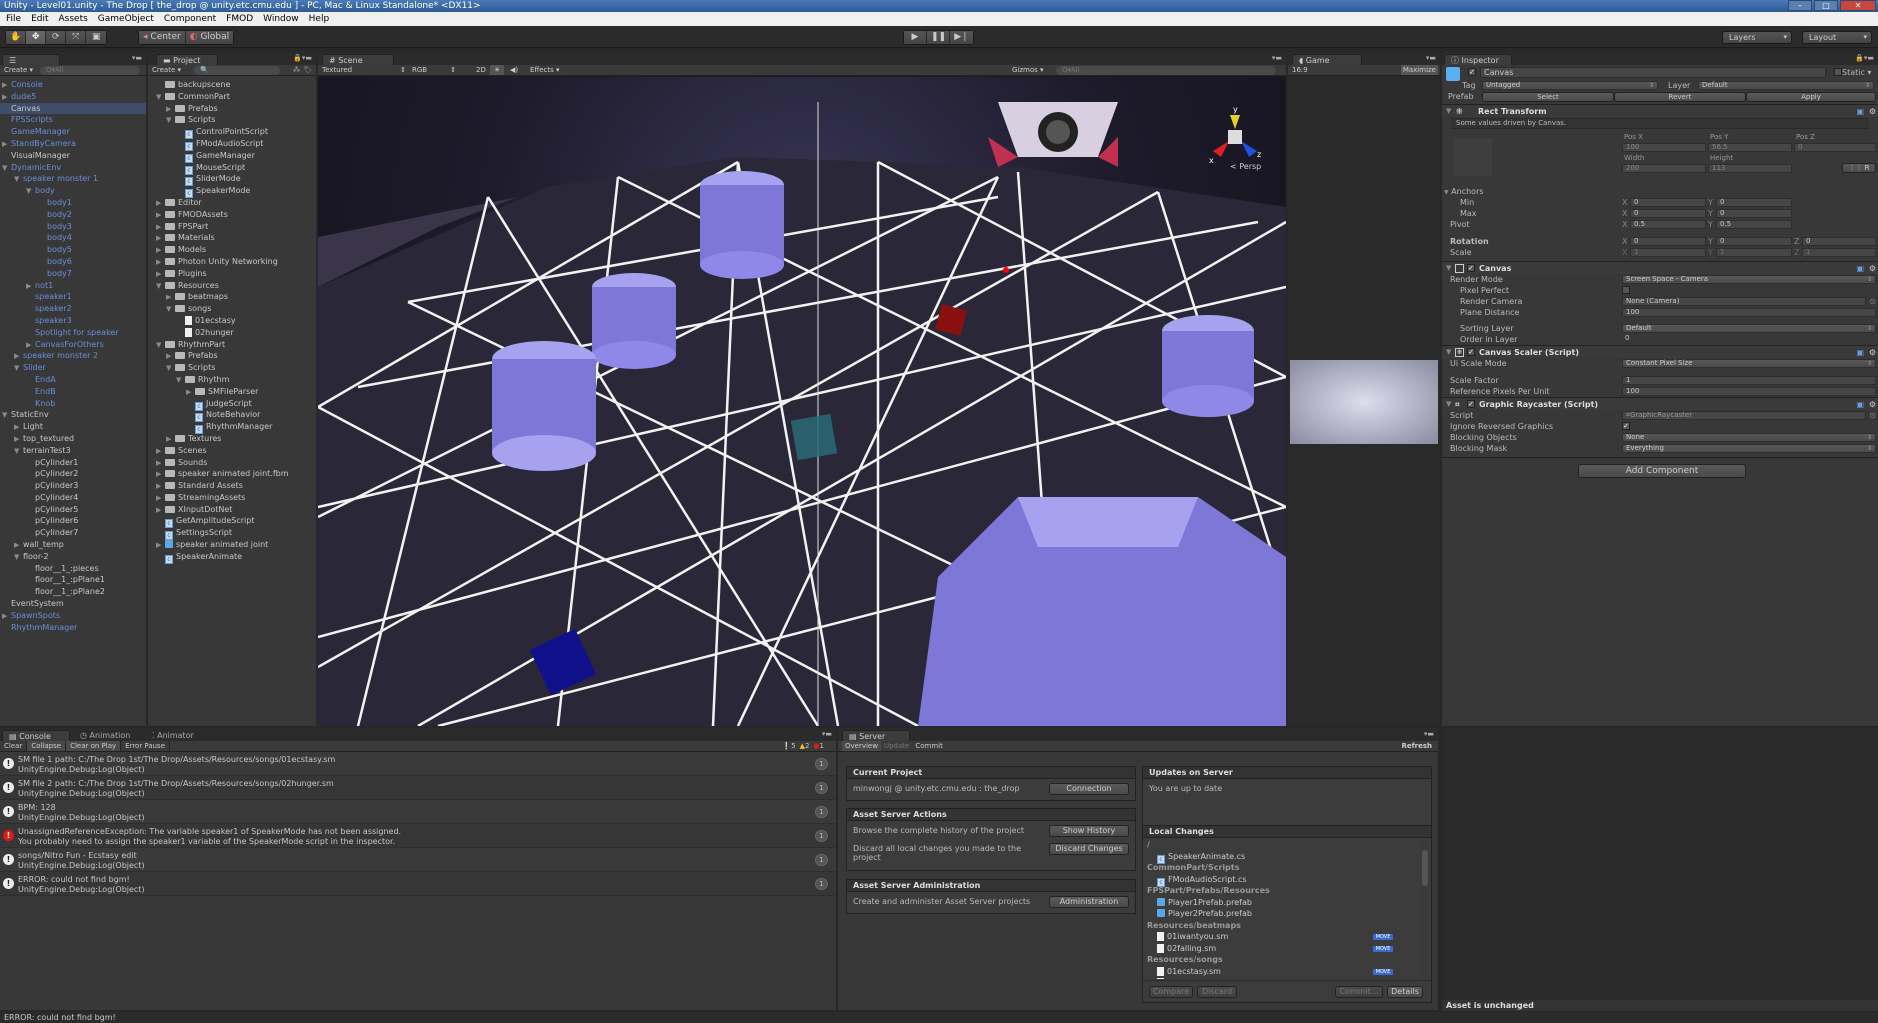 The width and height of the screenshot is (1878, 1023). I want to click on subtab-overview: Overview, so click(861, 746).